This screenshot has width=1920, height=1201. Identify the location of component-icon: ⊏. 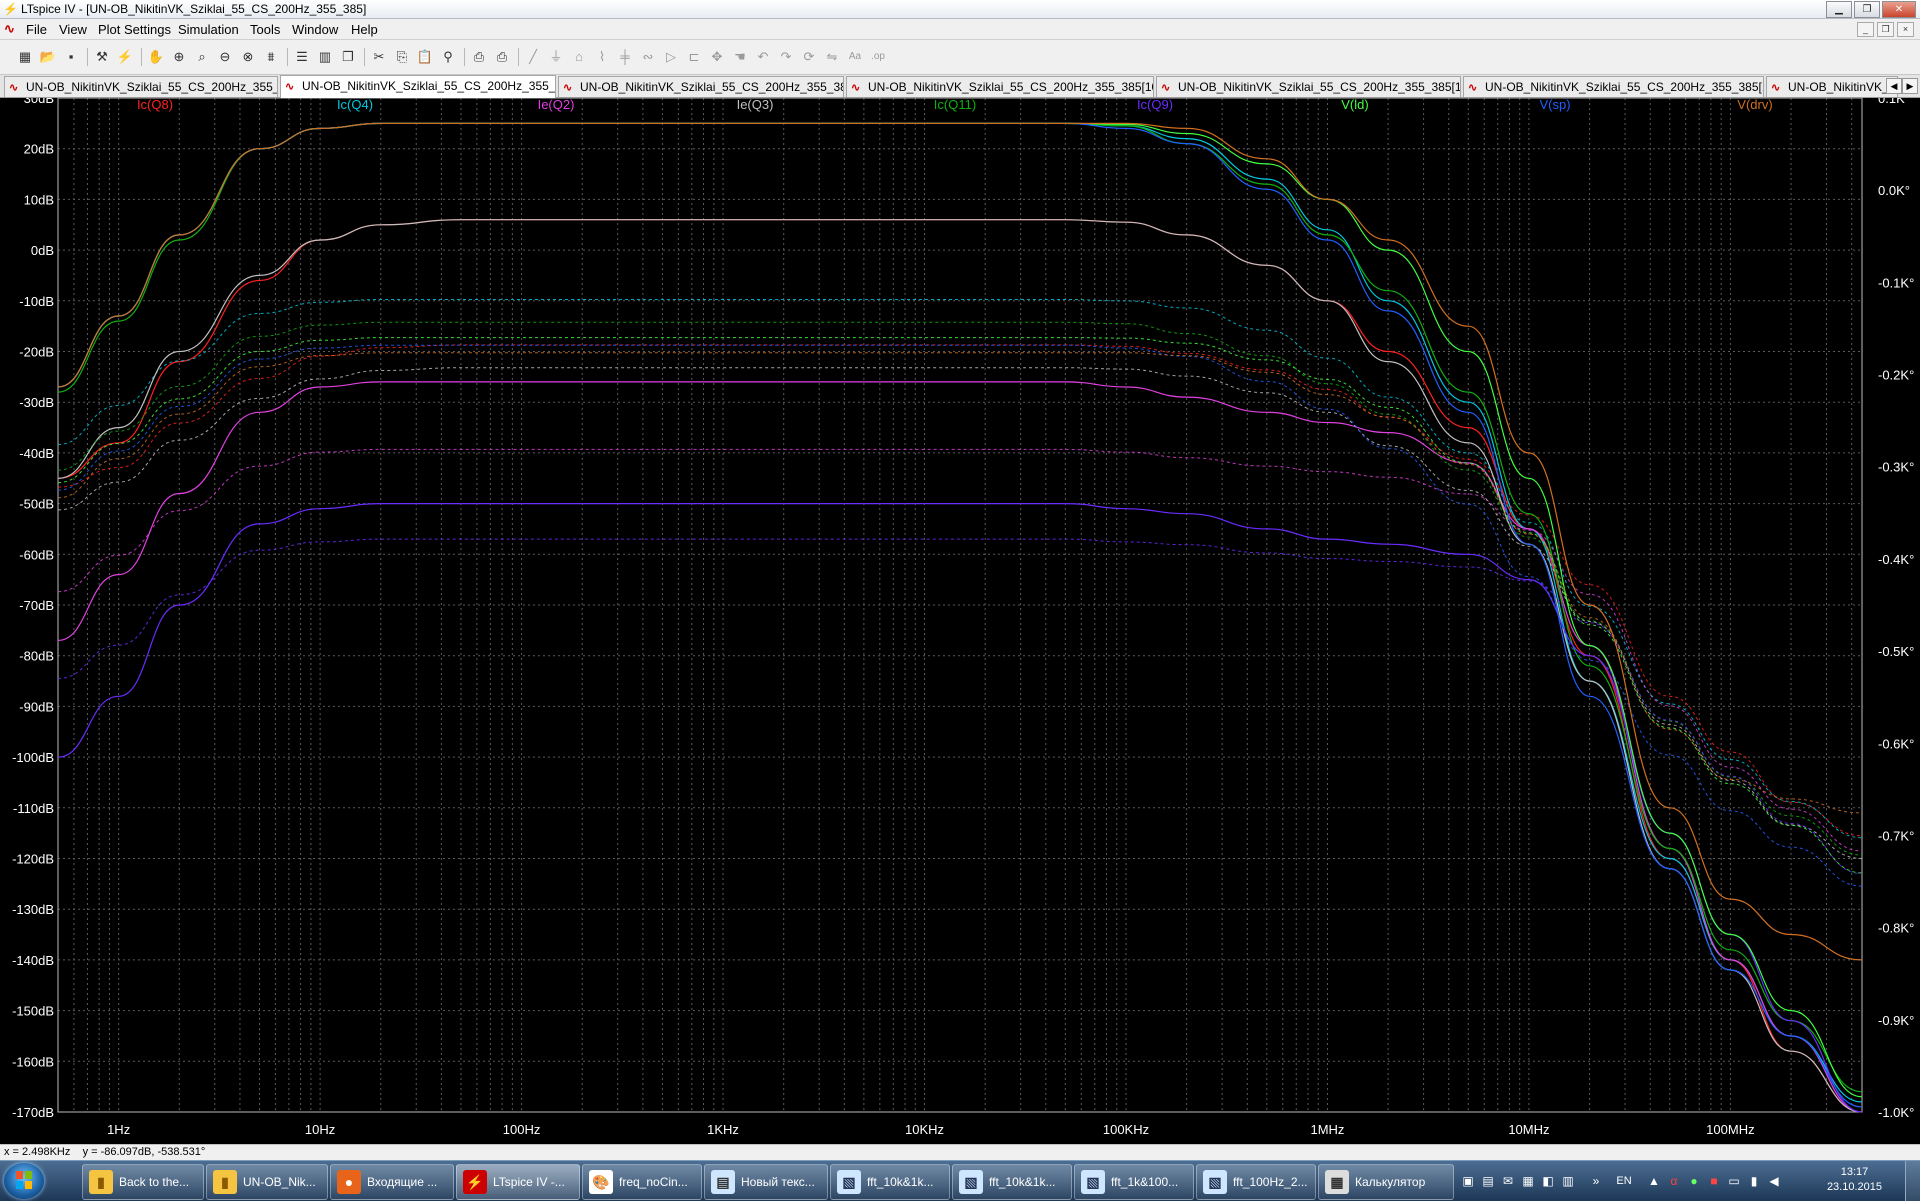
(694, 57).